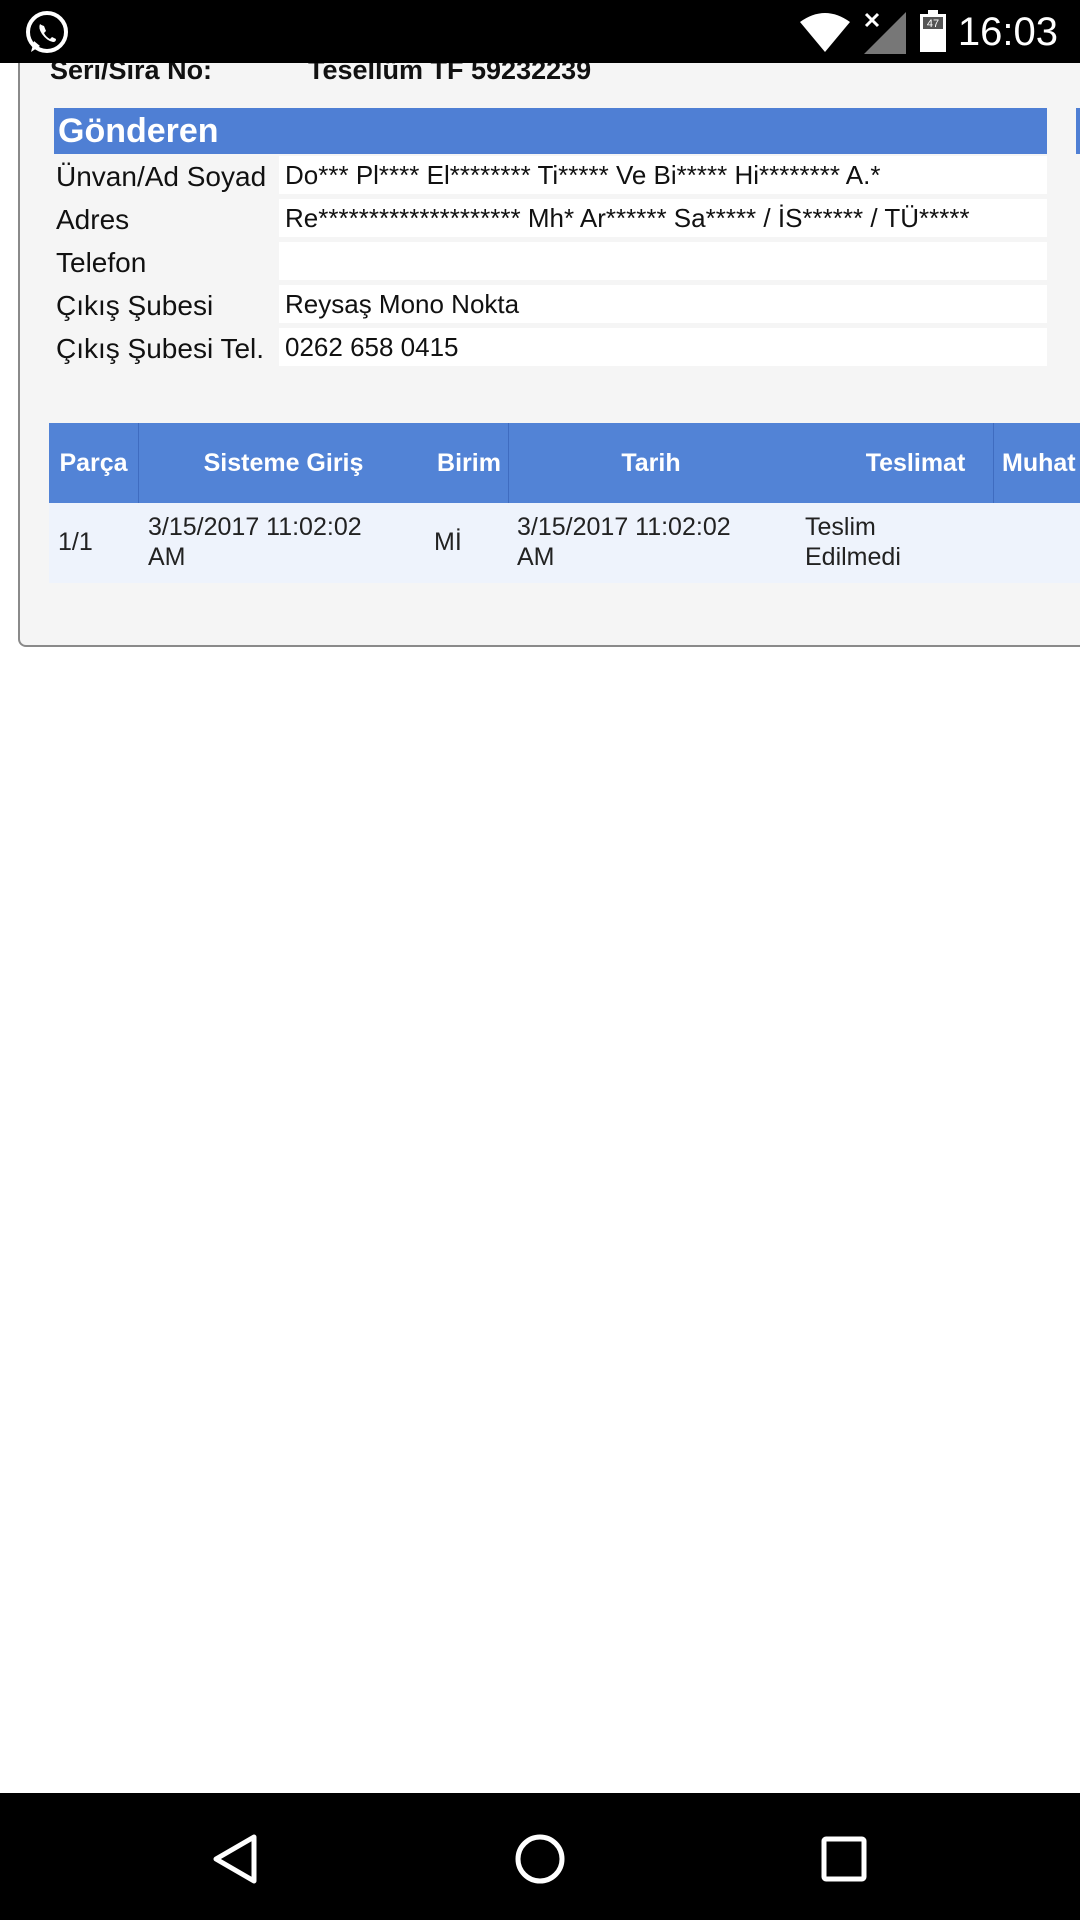  What do you see at coordinates (651, 463) in the screenshot?
I see `col-header-tarih: Tarih` at bounding box center [651, 463].